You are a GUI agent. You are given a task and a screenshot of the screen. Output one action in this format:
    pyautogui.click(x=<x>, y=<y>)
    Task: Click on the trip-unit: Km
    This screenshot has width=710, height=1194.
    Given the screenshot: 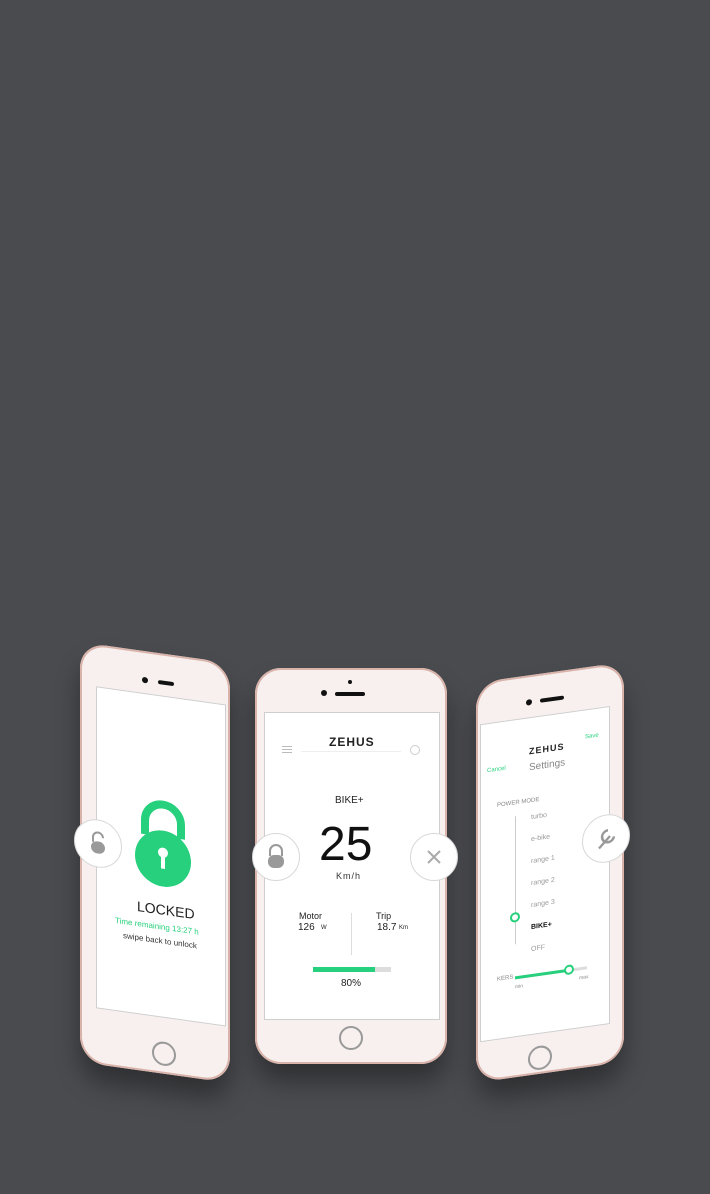 What is the action you would take?
    pyautogui.click(x=403, y=928)
    